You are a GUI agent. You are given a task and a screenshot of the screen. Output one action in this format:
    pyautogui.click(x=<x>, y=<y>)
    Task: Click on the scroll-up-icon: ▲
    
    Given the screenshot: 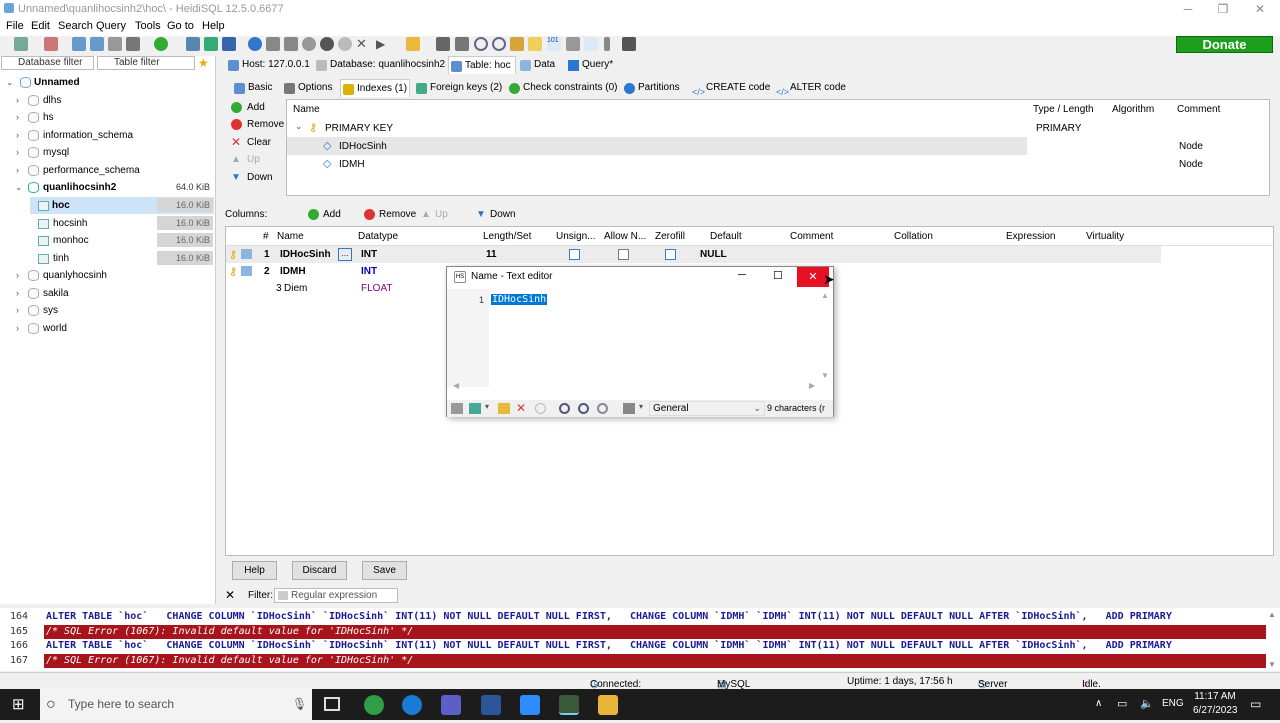 What is the action you would take?
    pyautogui.click(x=1272, y=614)
    